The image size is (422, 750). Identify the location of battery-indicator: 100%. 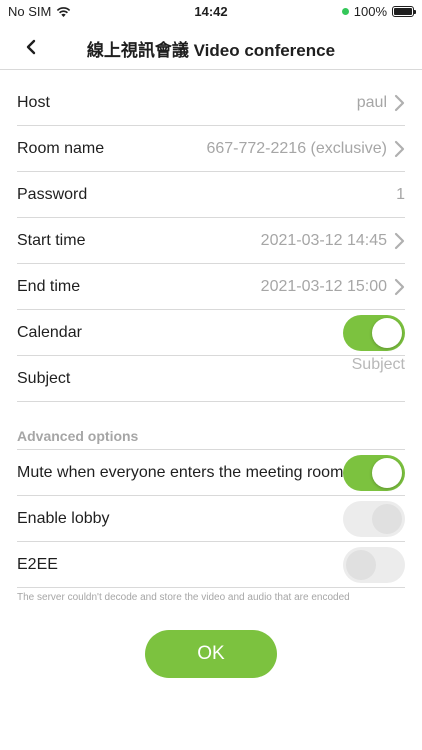
(378, 11).